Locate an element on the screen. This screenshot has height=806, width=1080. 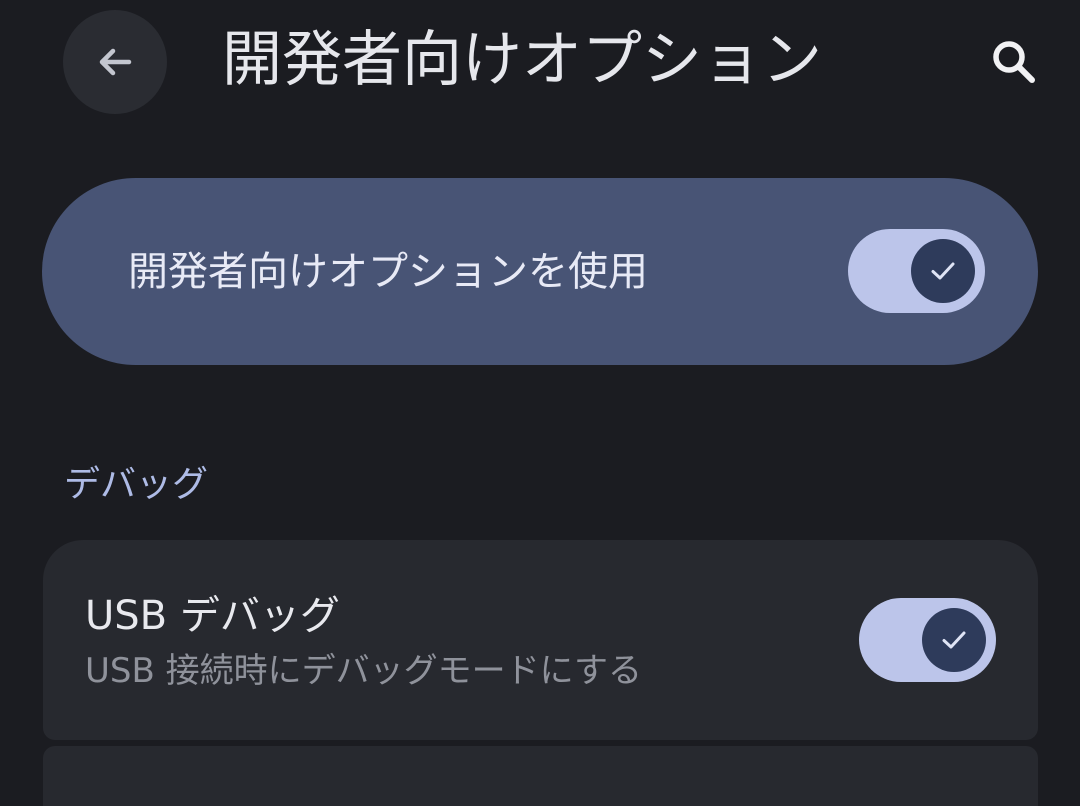
setting-summary: USB 接続時にデバッグモードにする is located at coordinates (363, 671).